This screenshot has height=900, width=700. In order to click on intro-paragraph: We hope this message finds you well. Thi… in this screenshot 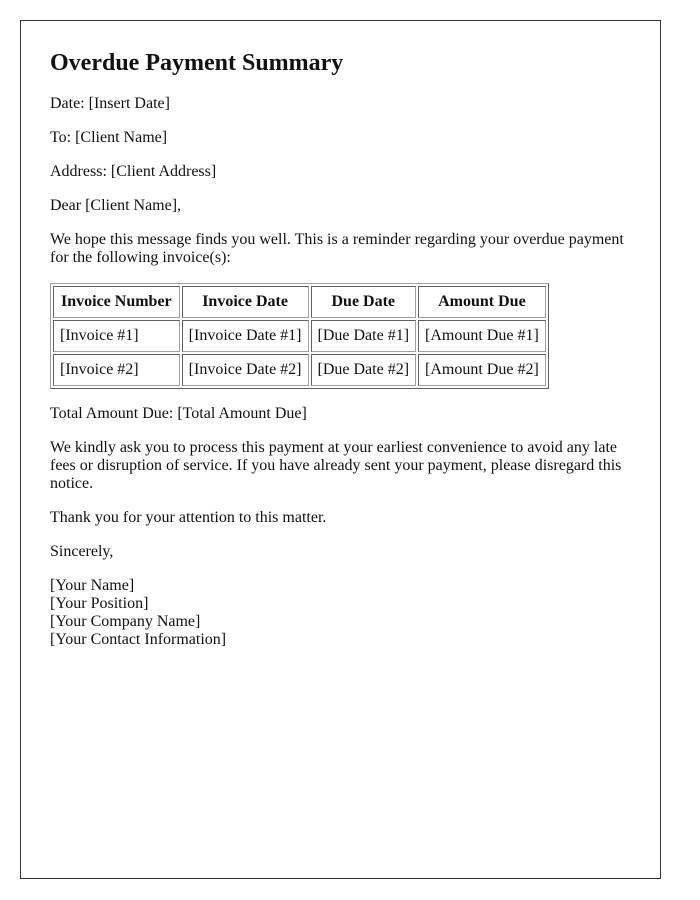, I will do `click(337, 248)`.